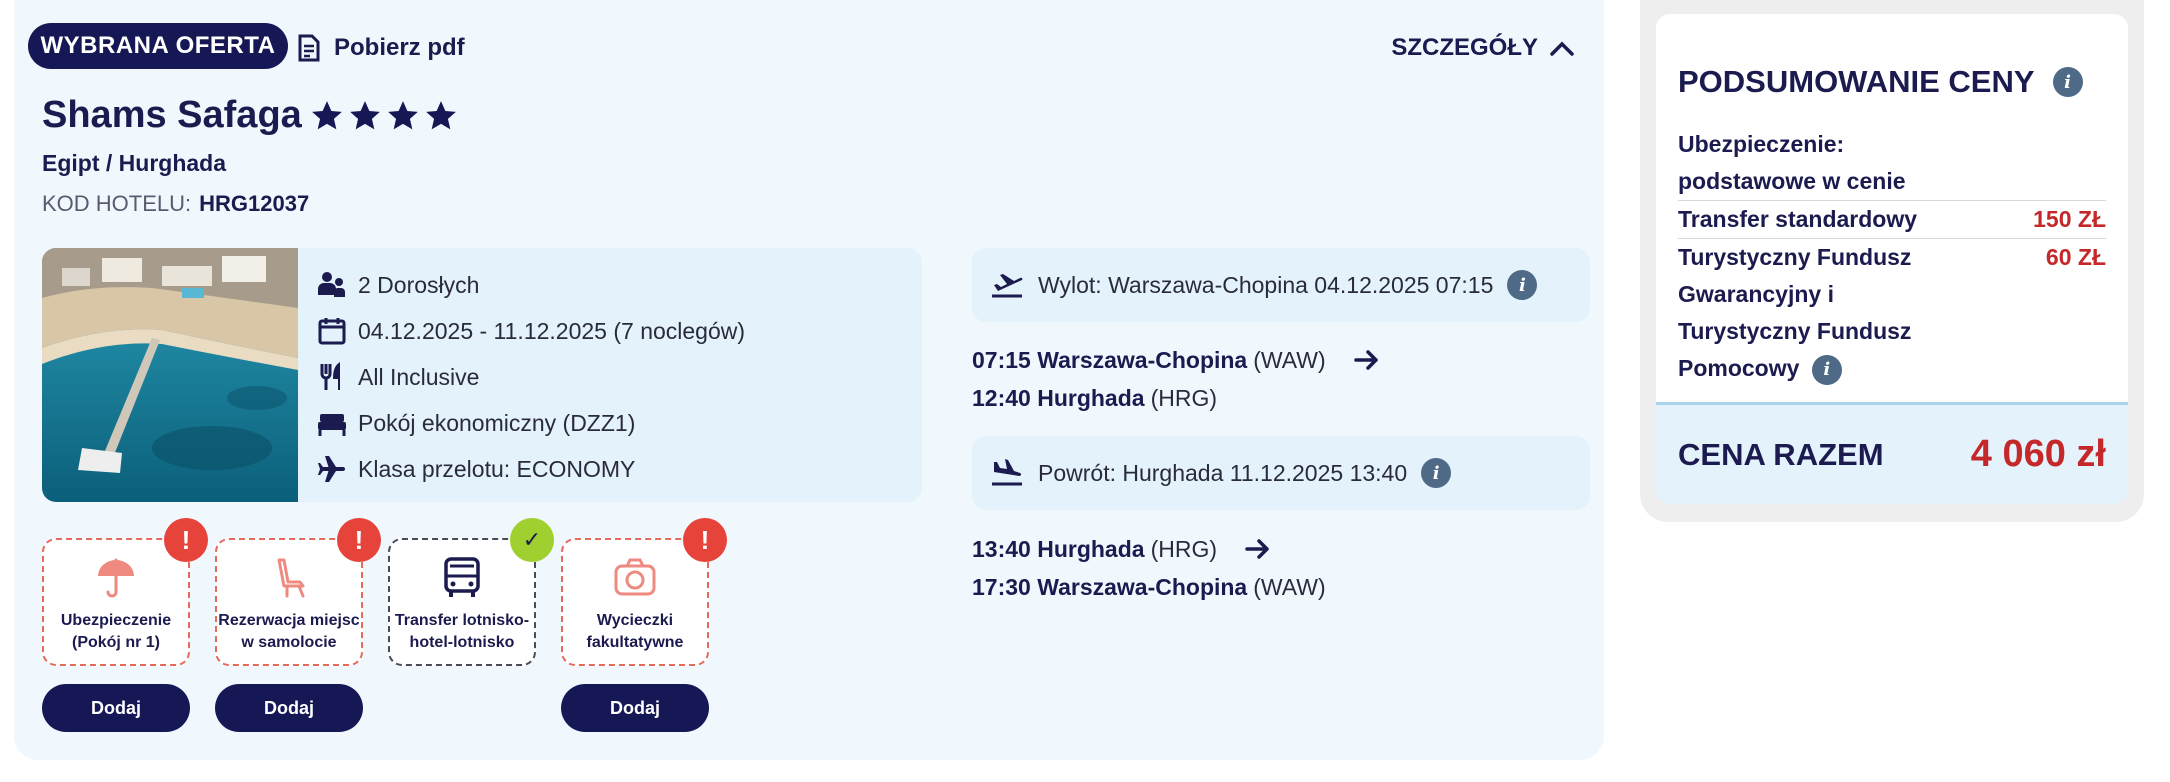 This screenshot has width=2170, height=782. I want to click on hotel-location: Egipt / Hurghada, so click(134, 163).